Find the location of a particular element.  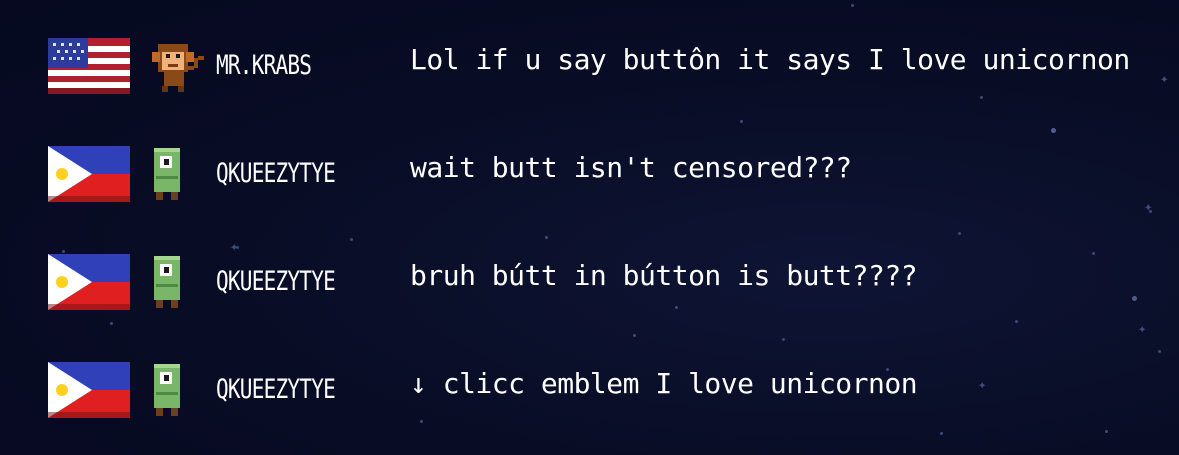

username: MR.KRABS is located at coordinates (264, 66).